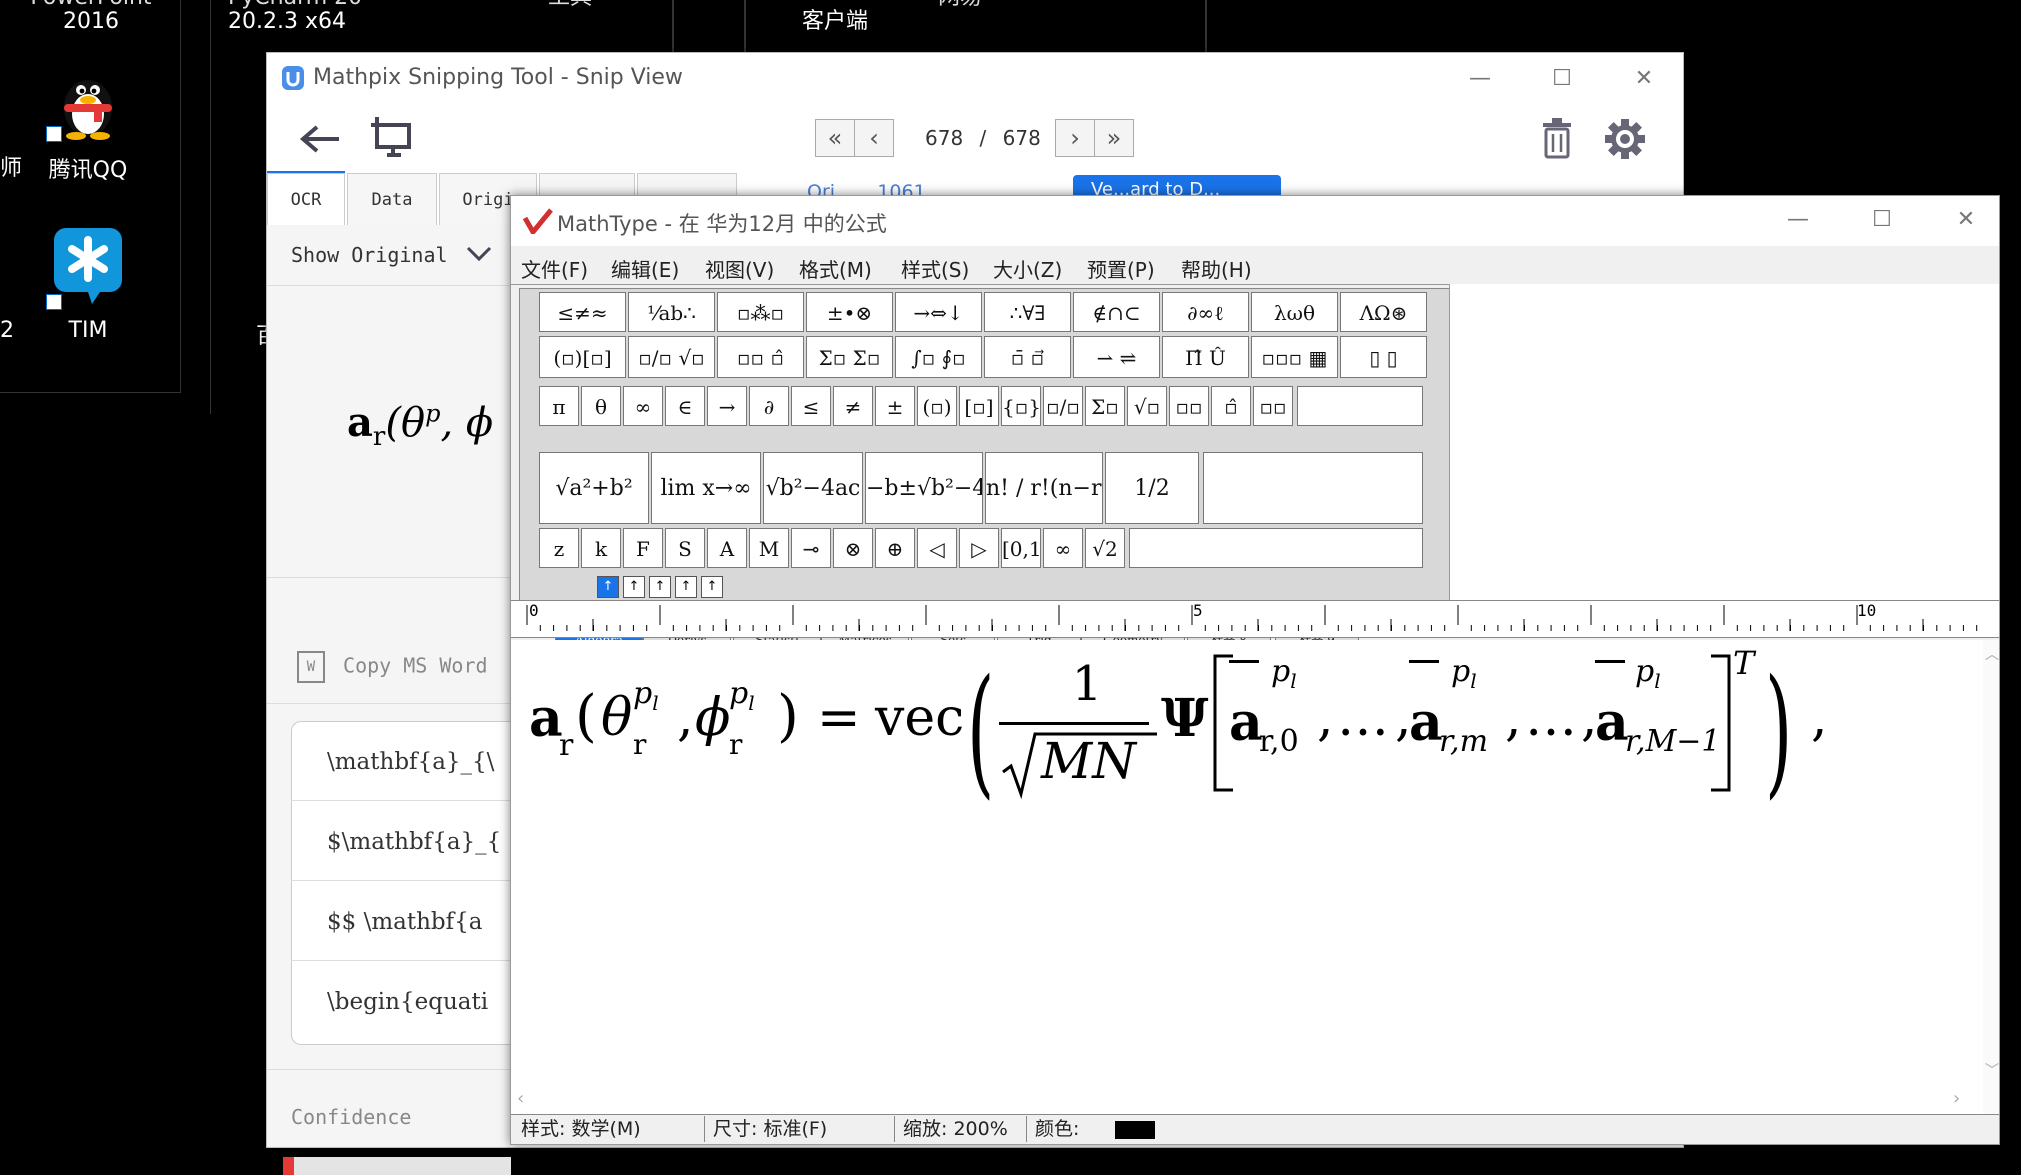  What do you see at coordinates (559, 406) in the screenshot?
I see `symbol-button: π` at bounding box center [559, 406].